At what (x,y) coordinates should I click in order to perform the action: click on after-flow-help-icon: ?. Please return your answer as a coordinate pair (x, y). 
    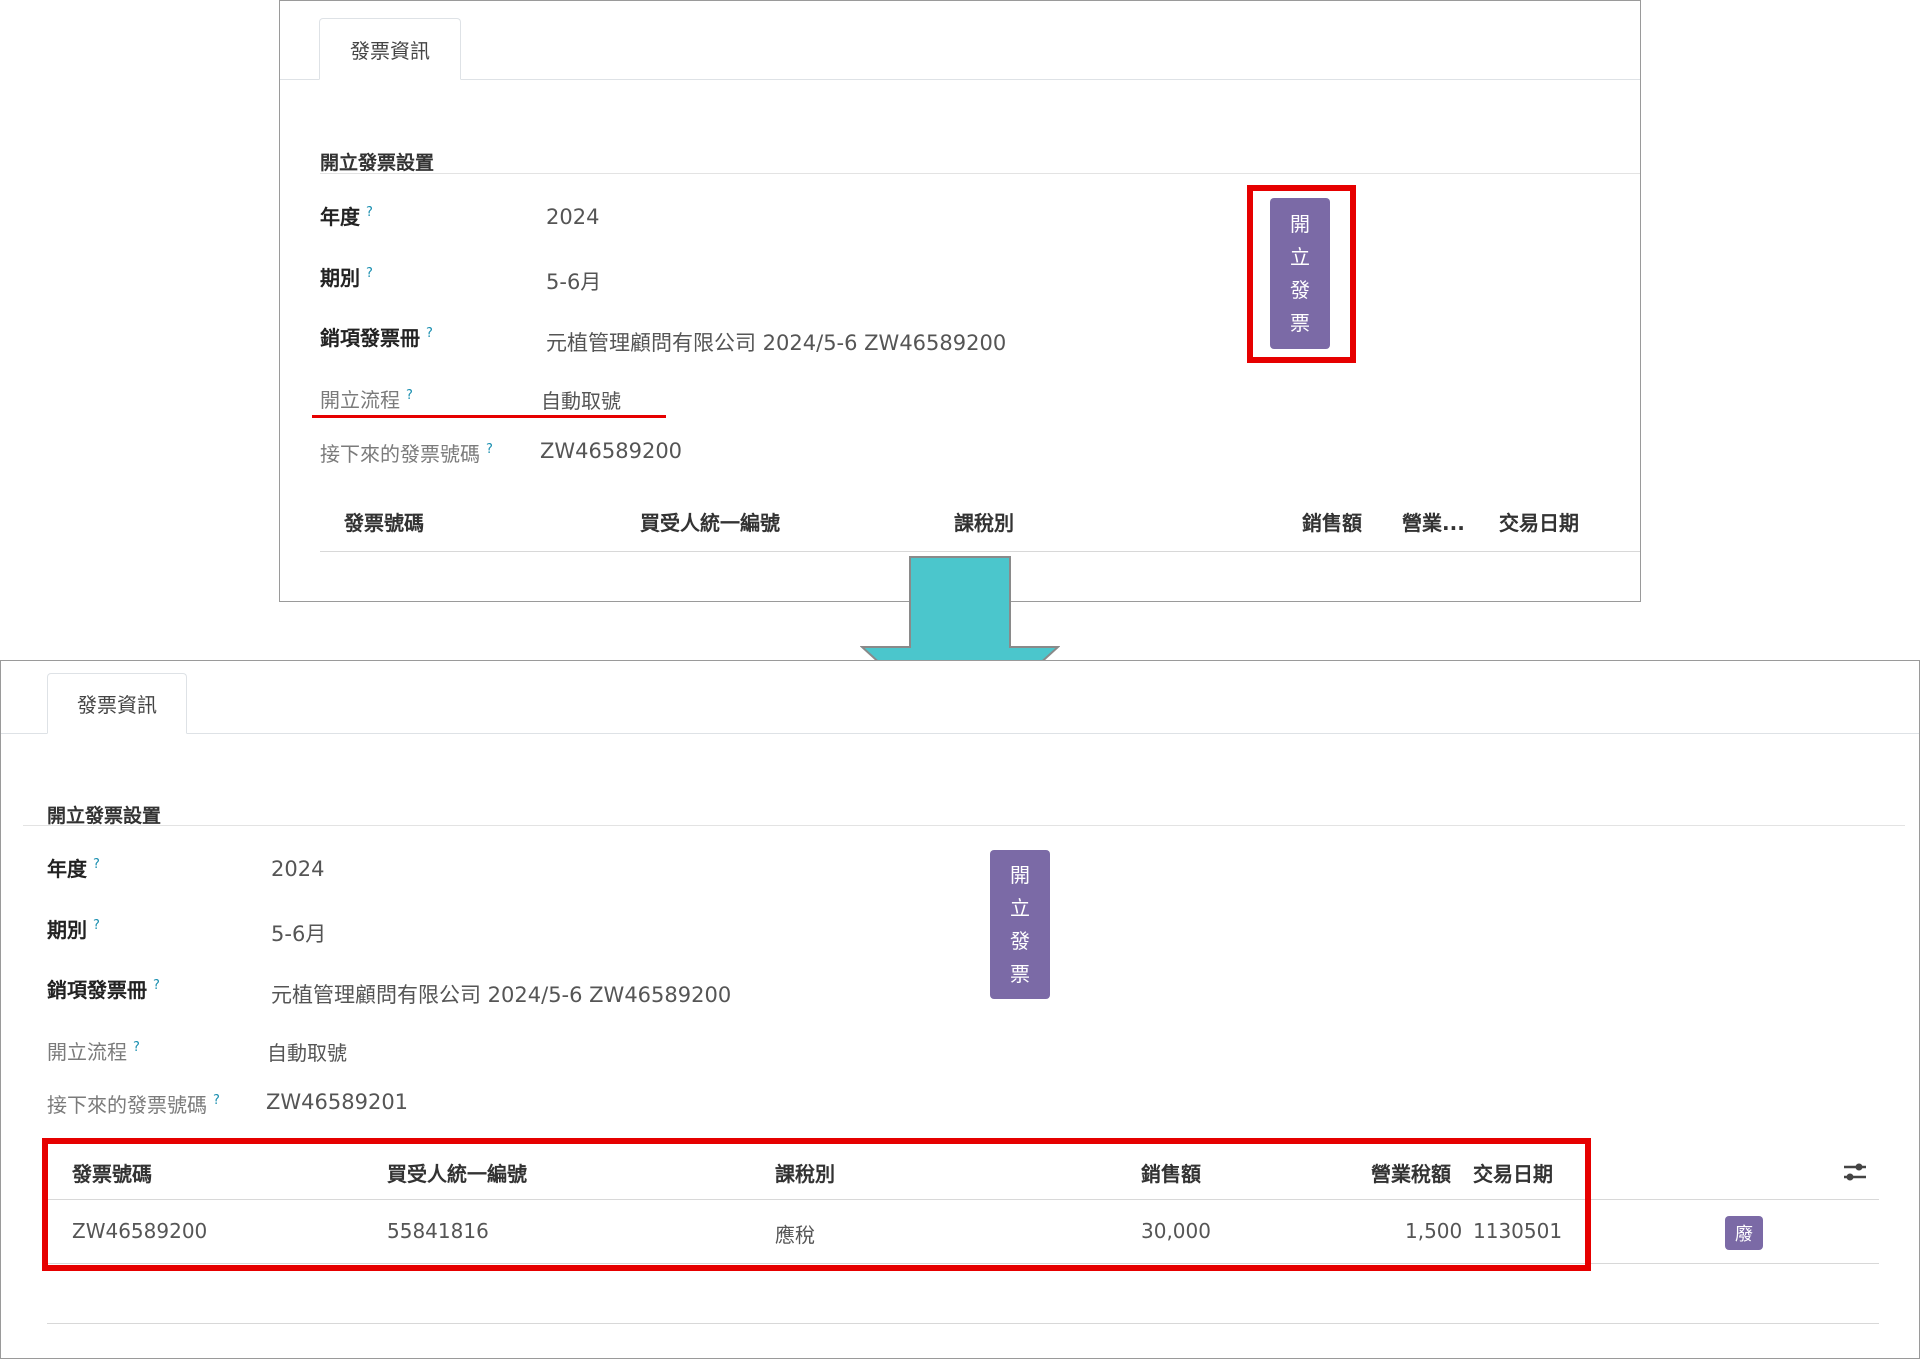
    Looking at the image, I should click on (136, 1047).